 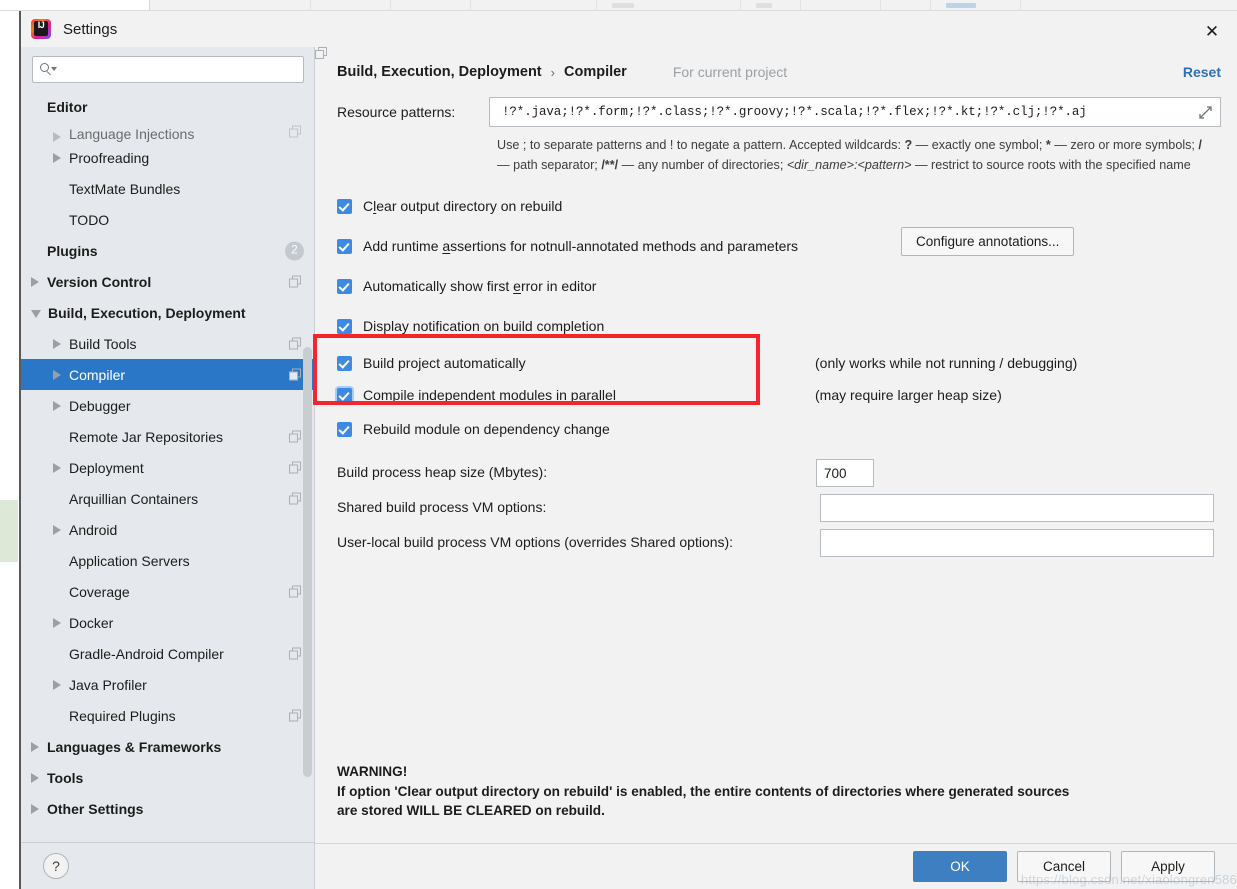 I want to click on sidebar-item-android: Android, so click(x=167, y=529).